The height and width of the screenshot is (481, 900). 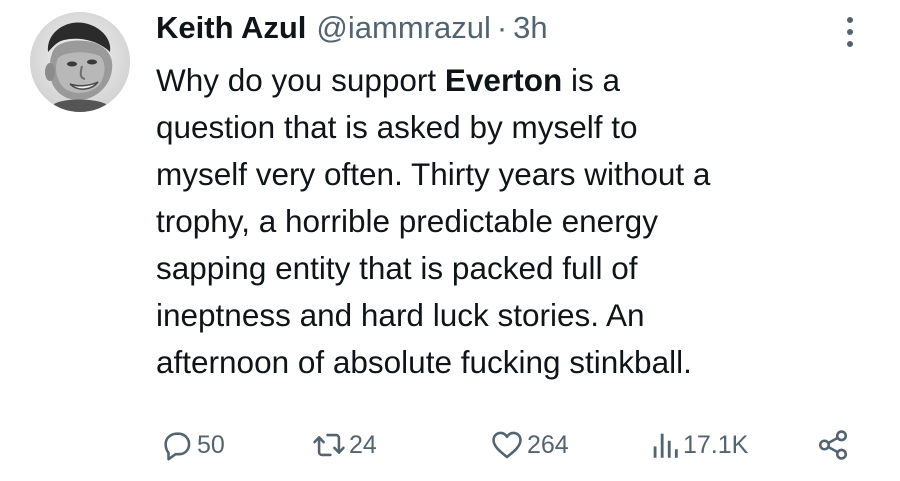 I want to click on share-button, so click(x=833, y=445).